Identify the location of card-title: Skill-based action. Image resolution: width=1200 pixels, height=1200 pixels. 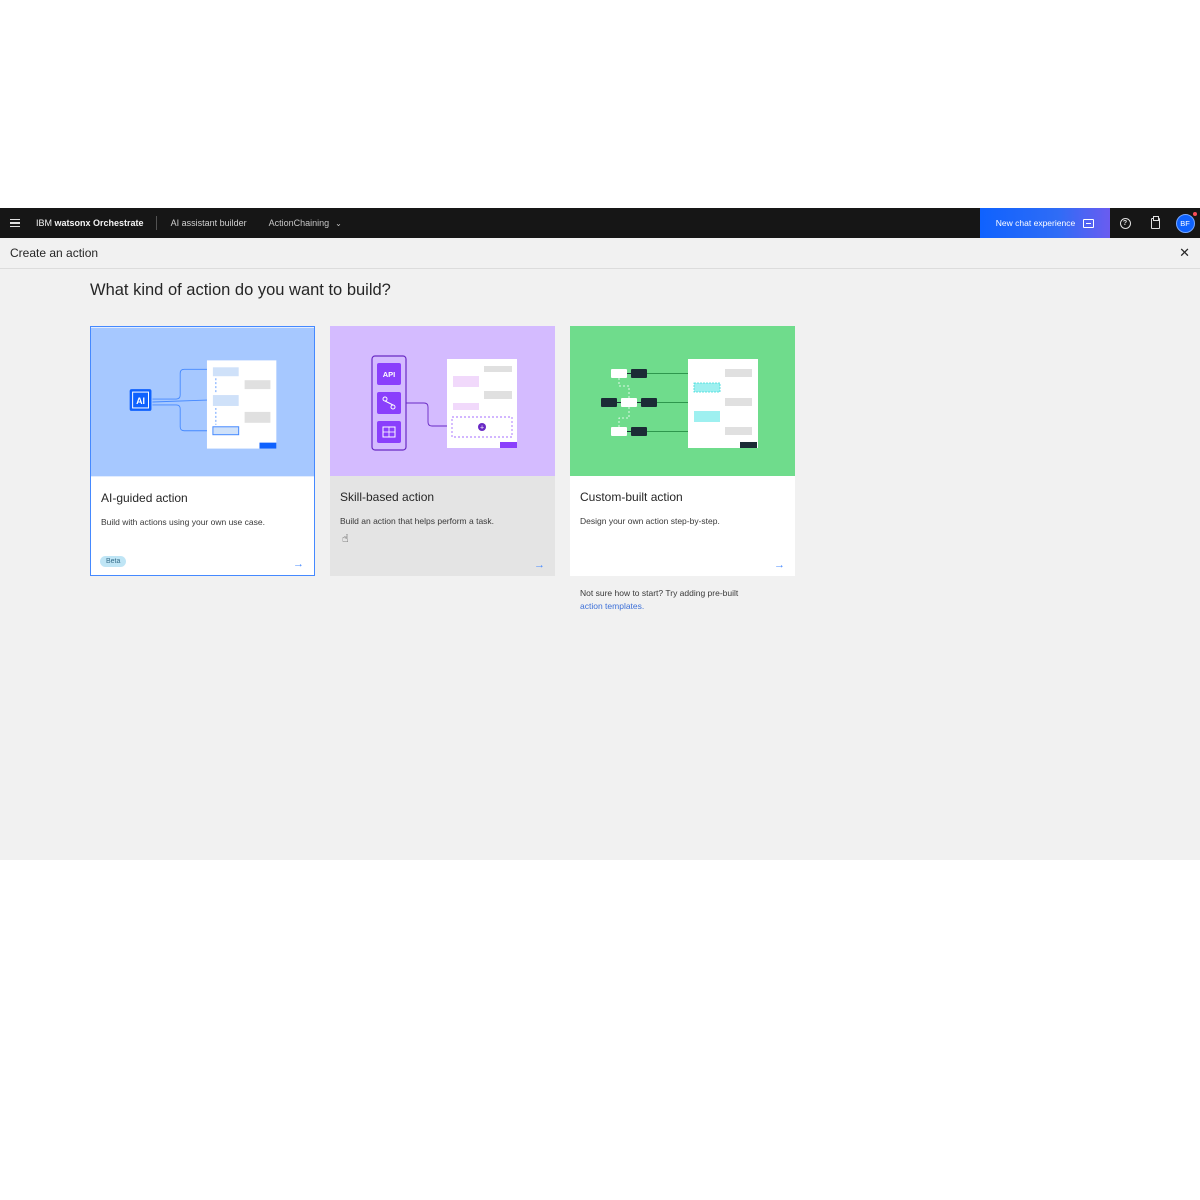
(387, 497).